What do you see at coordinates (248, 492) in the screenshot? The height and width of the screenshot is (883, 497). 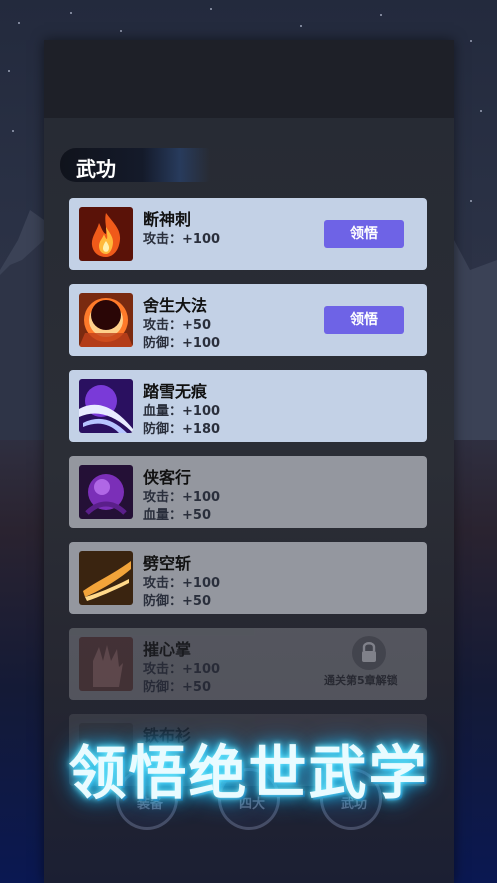 I see `skill-card: 侠客行 攻击：+100 血量：+50` at bounding box center [248, 492].